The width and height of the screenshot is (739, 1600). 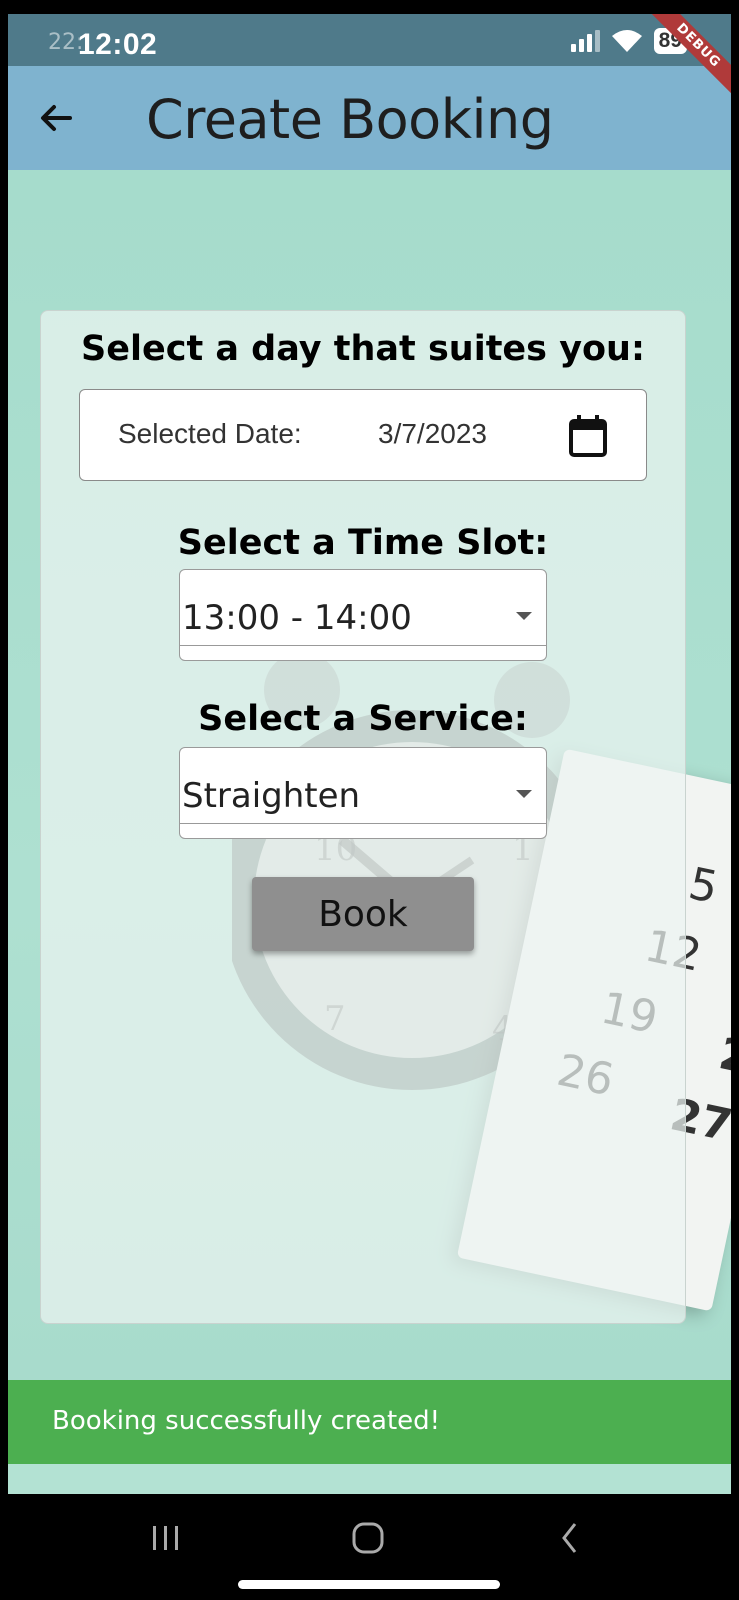 I want to click on system-nav-bar, so click(x=369, y=1547).